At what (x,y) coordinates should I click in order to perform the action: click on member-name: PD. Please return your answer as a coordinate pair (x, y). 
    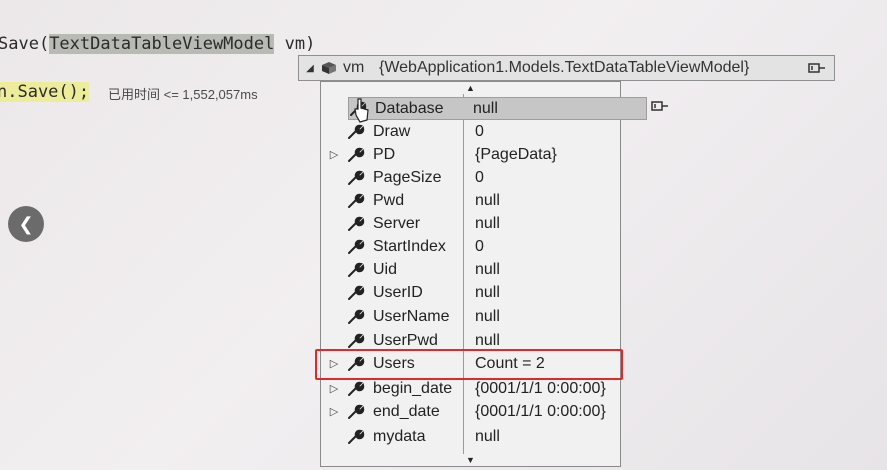
    Looking at the image, I should click on (384, 154).